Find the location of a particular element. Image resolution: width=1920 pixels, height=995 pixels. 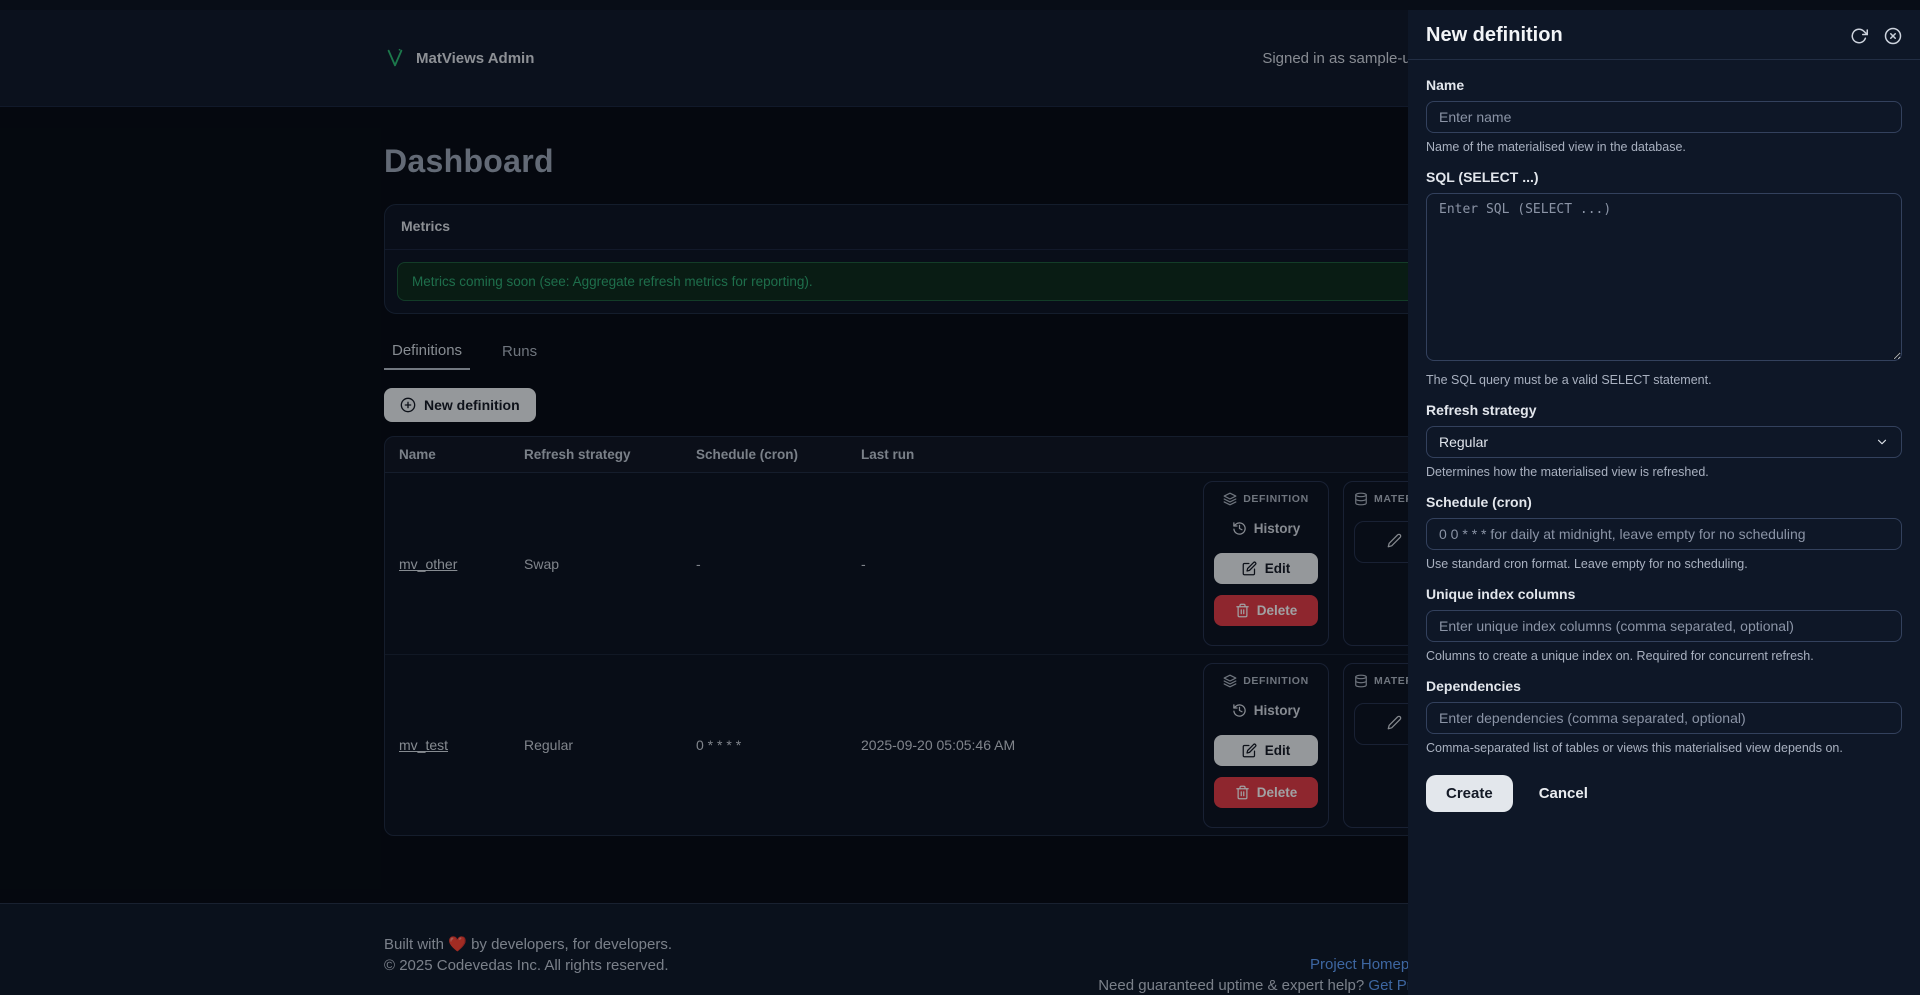

name-label: Name is located at coordinates (1445, 85).